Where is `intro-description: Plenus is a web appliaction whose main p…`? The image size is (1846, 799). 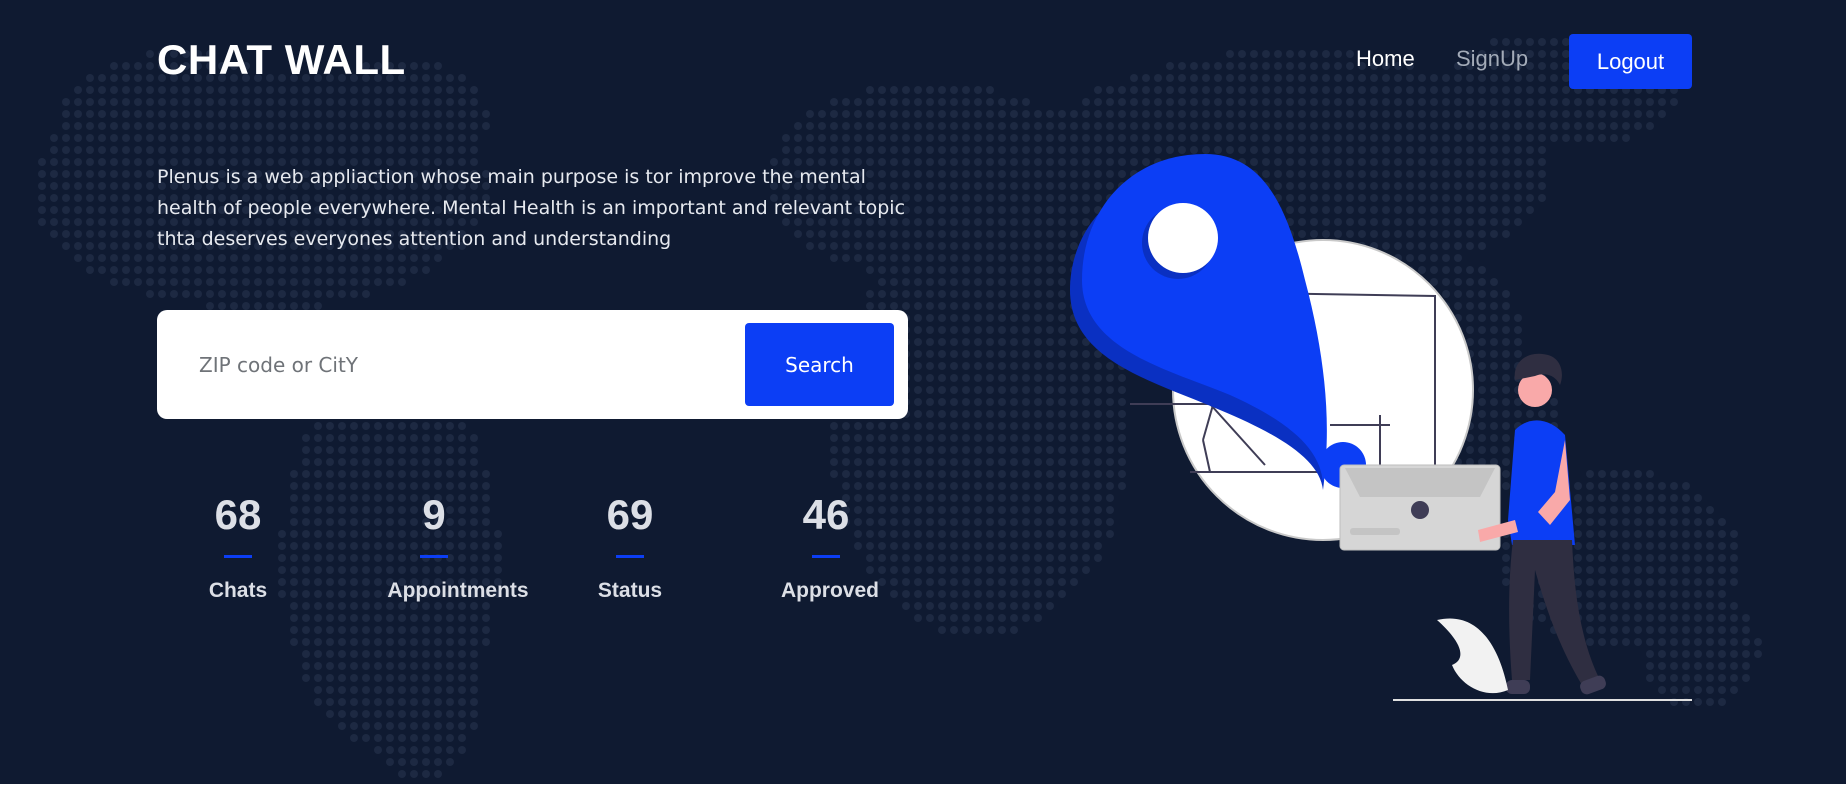 intro-description: Plenus is a web appliaction whose main p… is located at coordinates (531, 208).